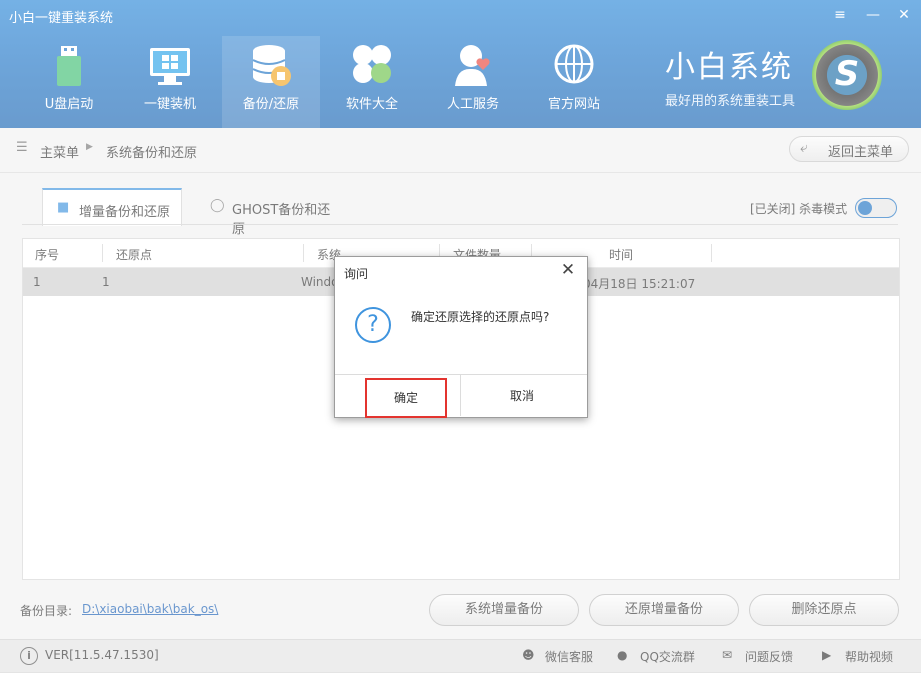 The image size is (921, 673). Describe the element at coordinates (356, 274) in the screenshot. I see `dialog-title: 询问` at that location.